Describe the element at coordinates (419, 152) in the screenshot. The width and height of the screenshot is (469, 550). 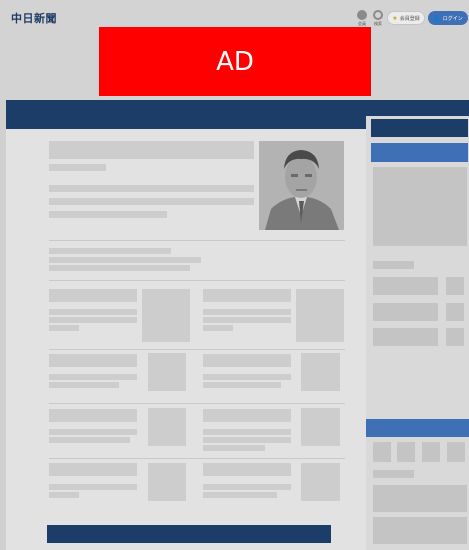
I see `sidebar-tab-bar` at that location.